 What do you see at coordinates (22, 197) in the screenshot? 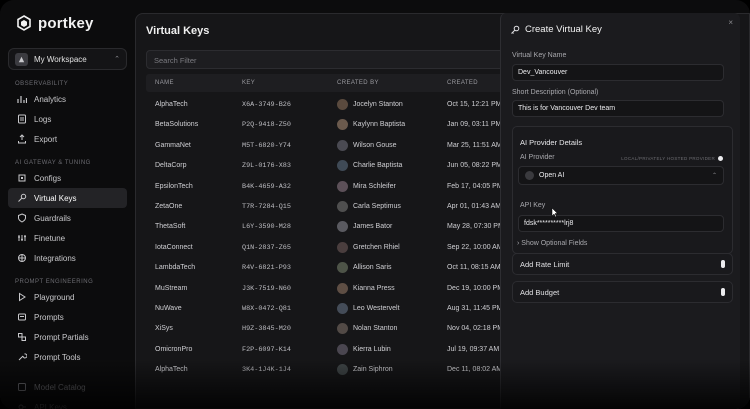
I see `key-icon` at bounding box center [22, 197].